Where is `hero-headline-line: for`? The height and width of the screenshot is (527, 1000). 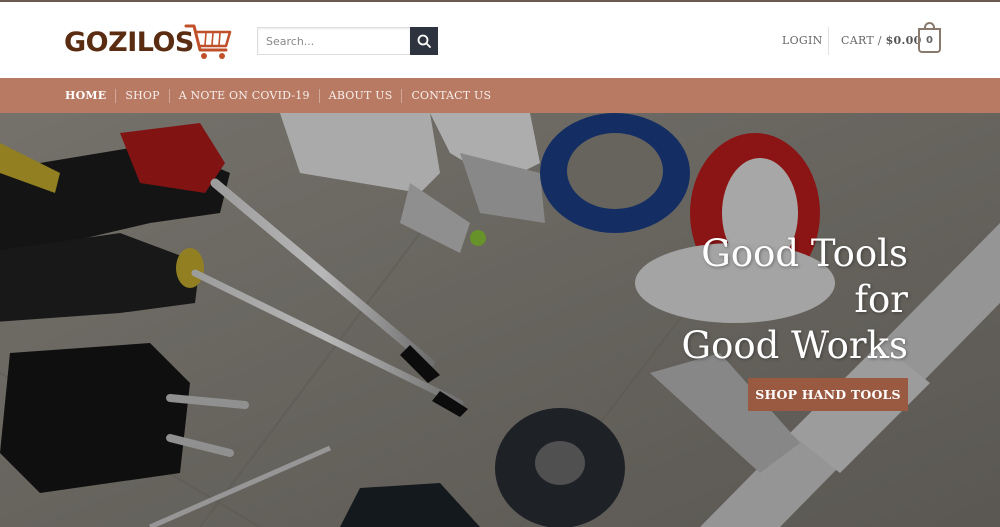
hero-headline-line: for is located at coordinates (881, 299).